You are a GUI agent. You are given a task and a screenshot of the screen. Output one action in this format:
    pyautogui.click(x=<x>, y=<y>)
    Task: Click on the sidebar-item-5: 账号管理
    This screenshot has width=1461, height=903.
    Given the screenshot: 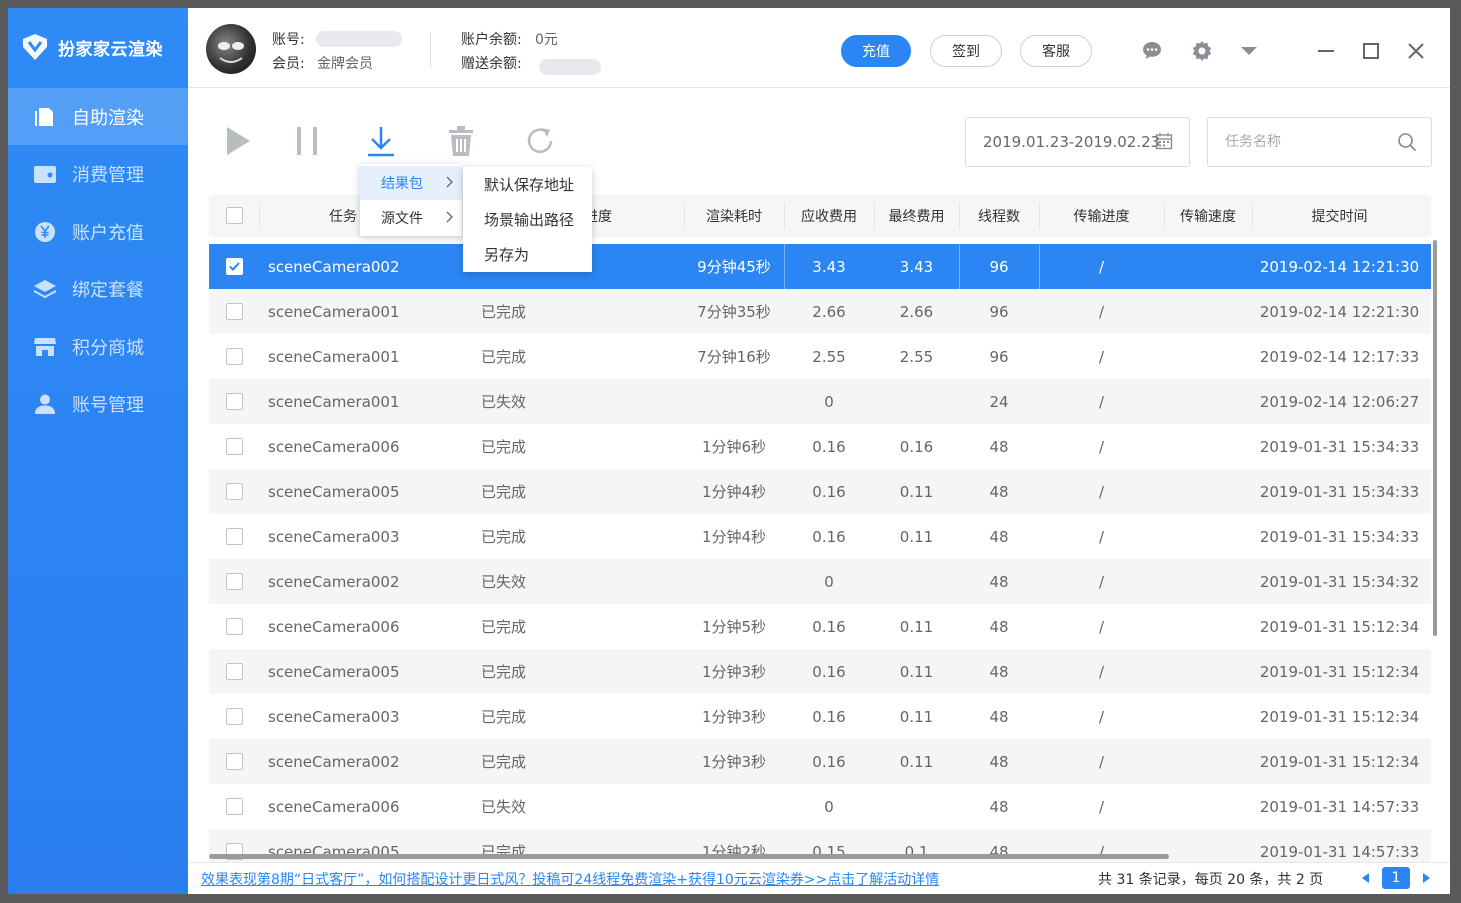 What is the action you would take?
    pyautogui.click(x=98, y=404)
    